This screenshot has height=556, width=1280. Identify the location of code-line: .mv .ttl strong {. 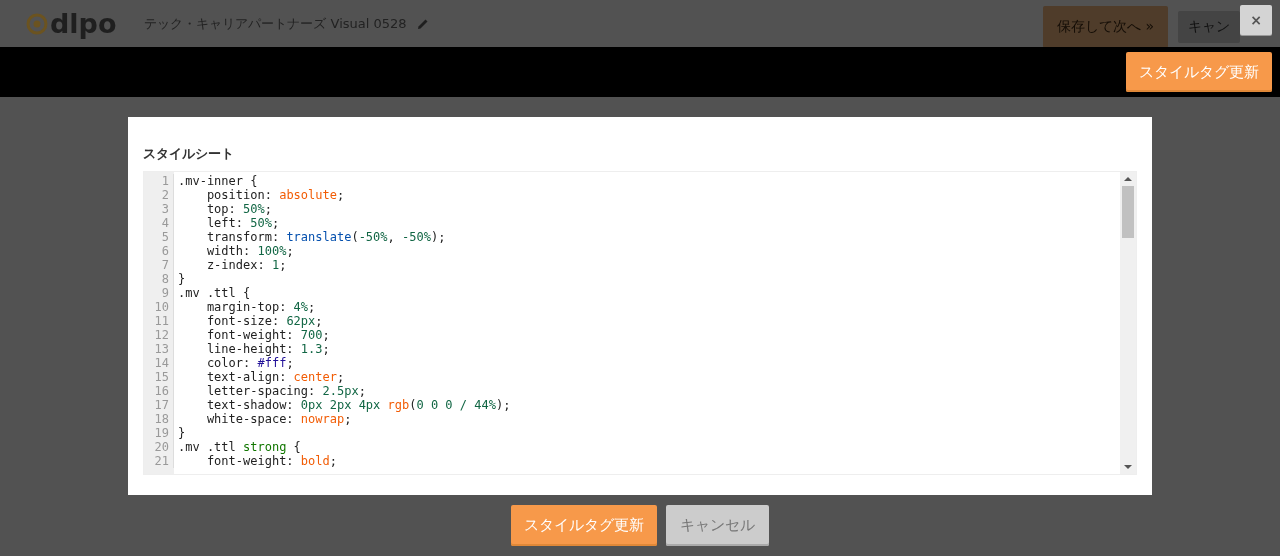
(239, 447).